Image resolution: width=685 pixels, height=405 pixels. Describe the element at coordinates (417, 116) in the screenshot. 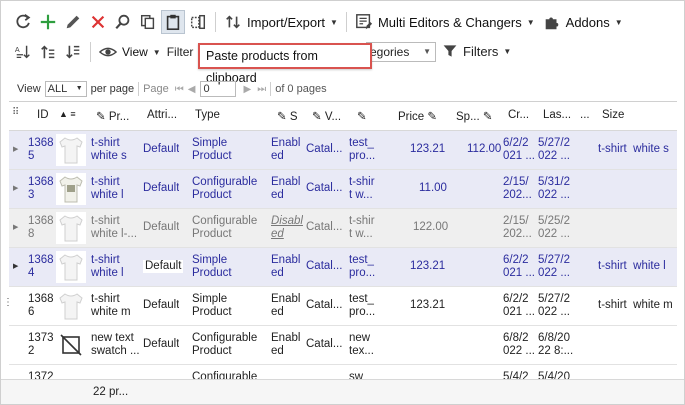

I see `column-header-price: Price ✎` at that location.